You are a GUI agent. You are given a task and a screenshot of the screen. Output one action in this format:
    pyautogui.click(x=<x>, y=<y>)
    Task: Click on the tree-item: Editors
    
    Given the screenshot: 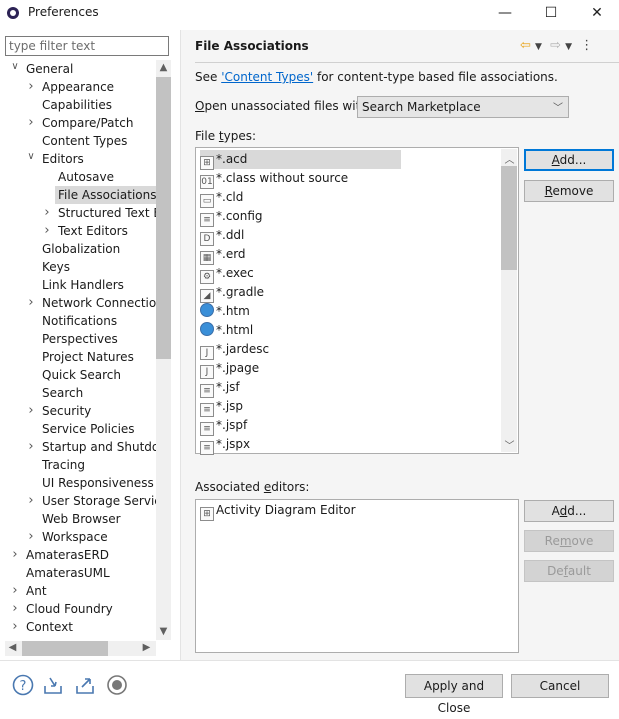 What is the action you would take?
    pyautogui.click(x=63, y=159)
    